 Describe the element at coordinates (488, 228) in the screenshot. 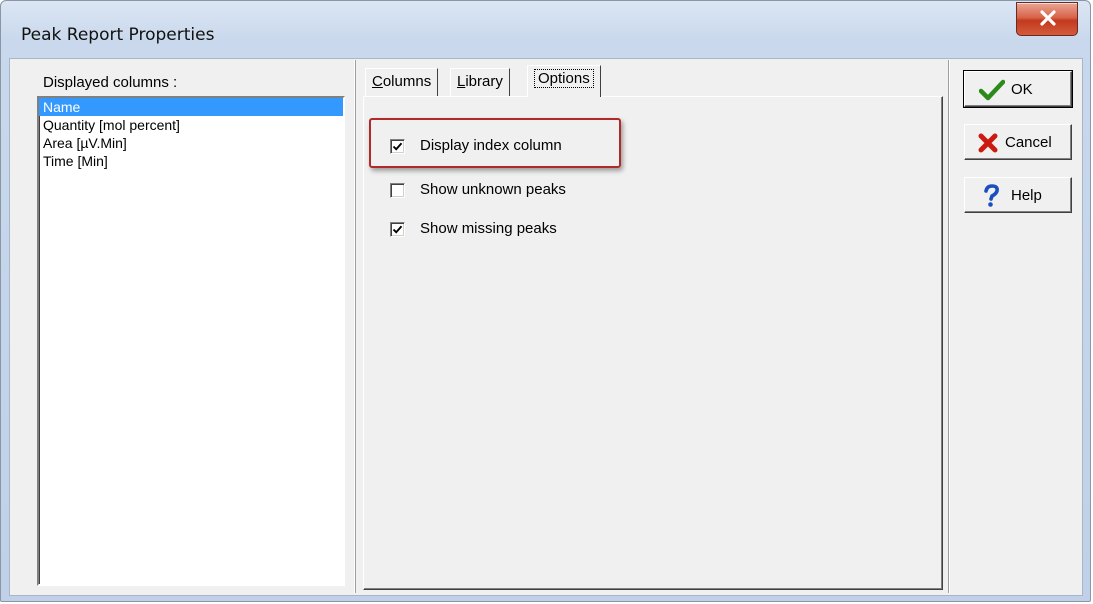

I see `show-missing-peaks-label: Show missing peaks` at that location.